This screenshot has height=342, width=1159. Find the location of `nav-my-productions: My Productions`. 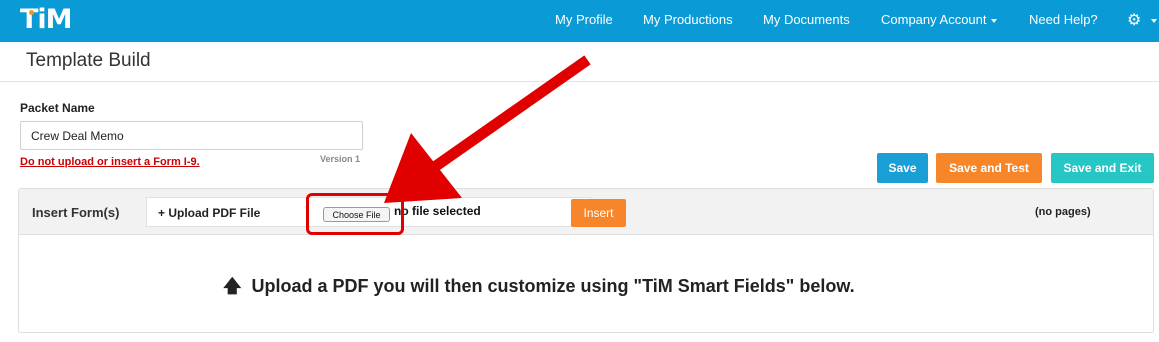

nav-my-productions: My Productions is located at coordinates (688, 19).